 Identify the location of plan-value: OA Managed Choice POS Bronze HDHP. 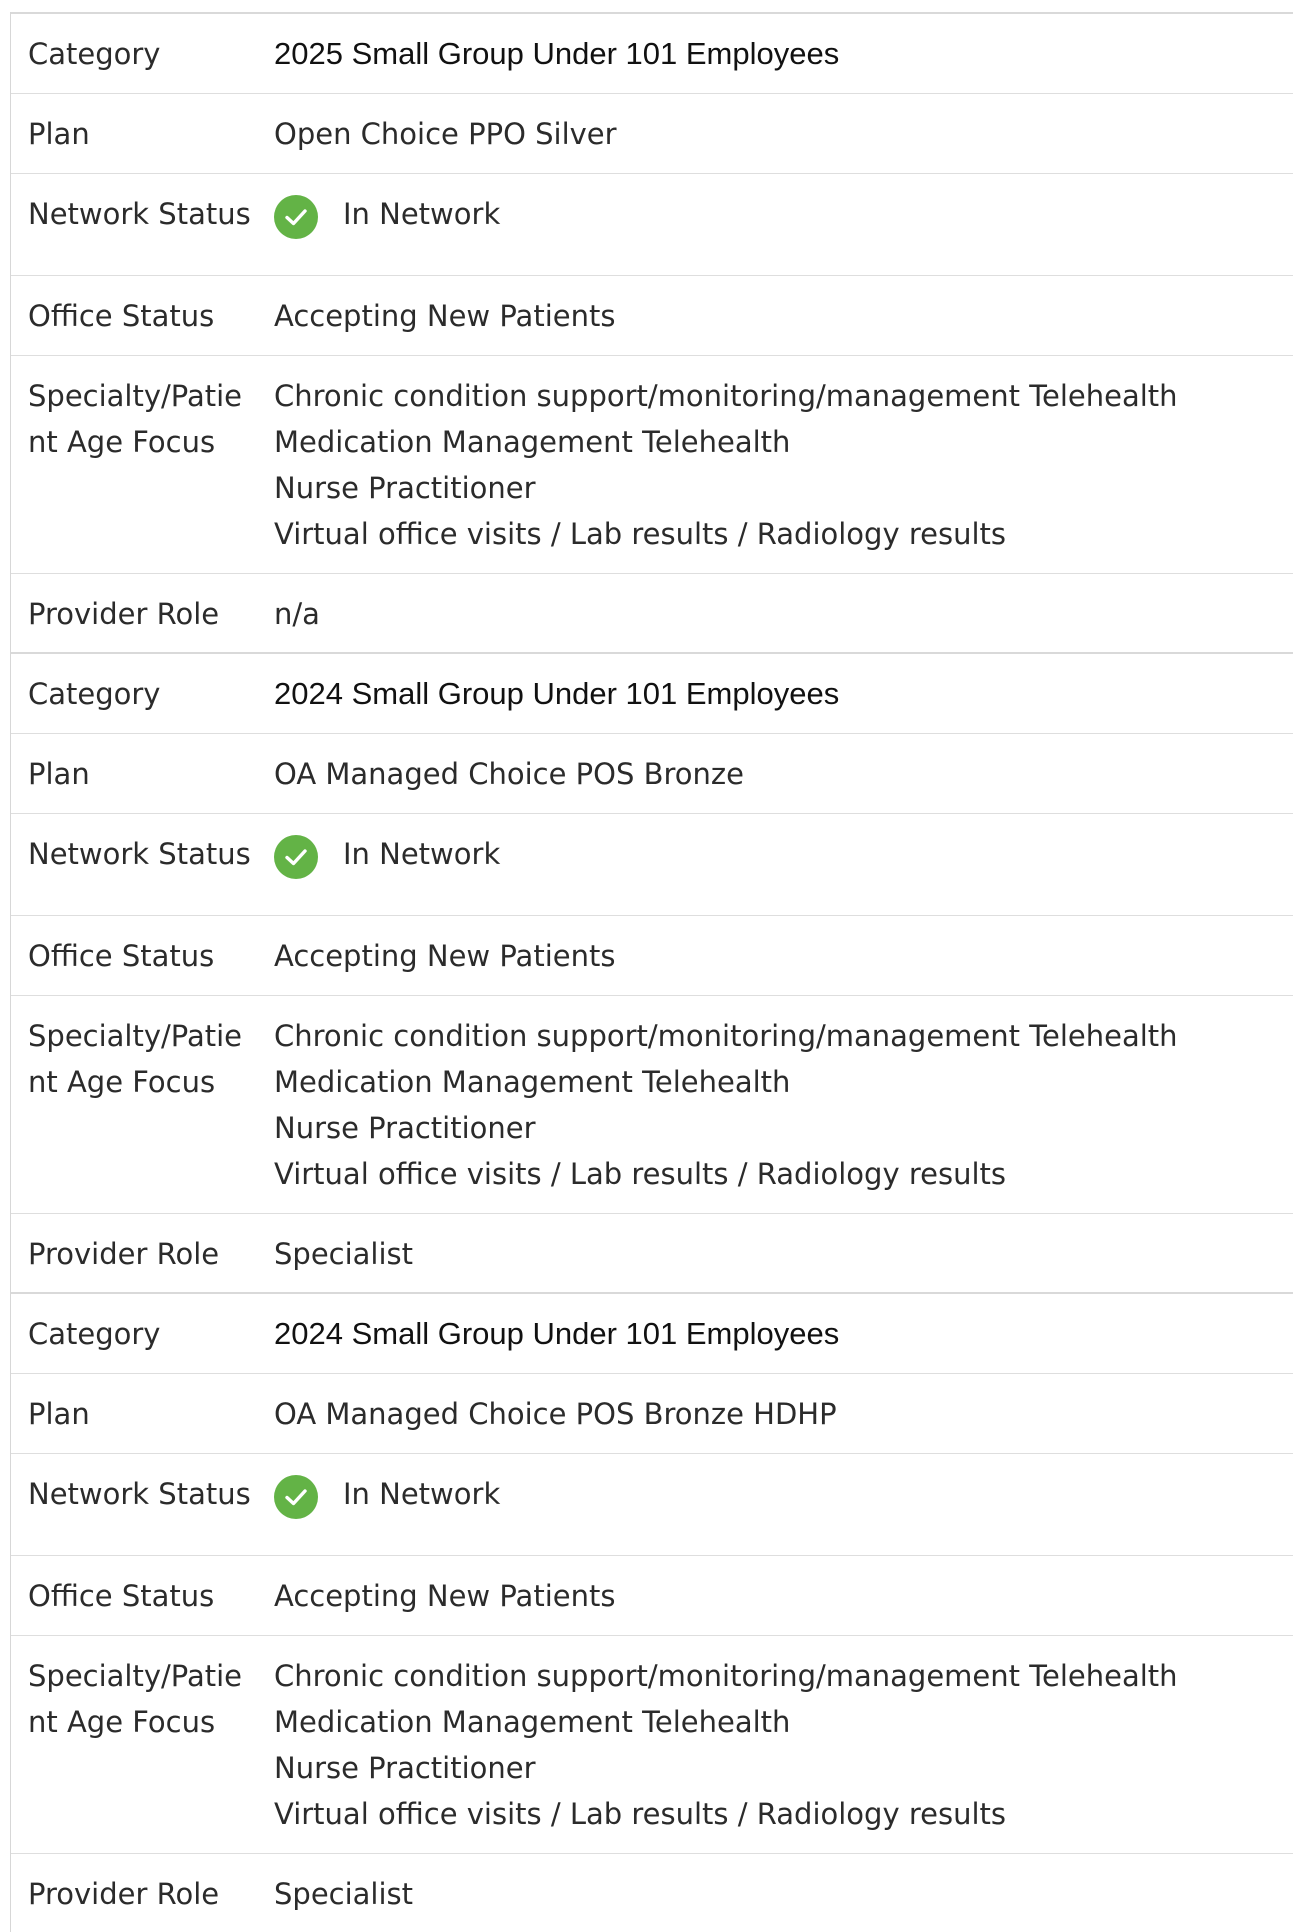
(555, 1414).